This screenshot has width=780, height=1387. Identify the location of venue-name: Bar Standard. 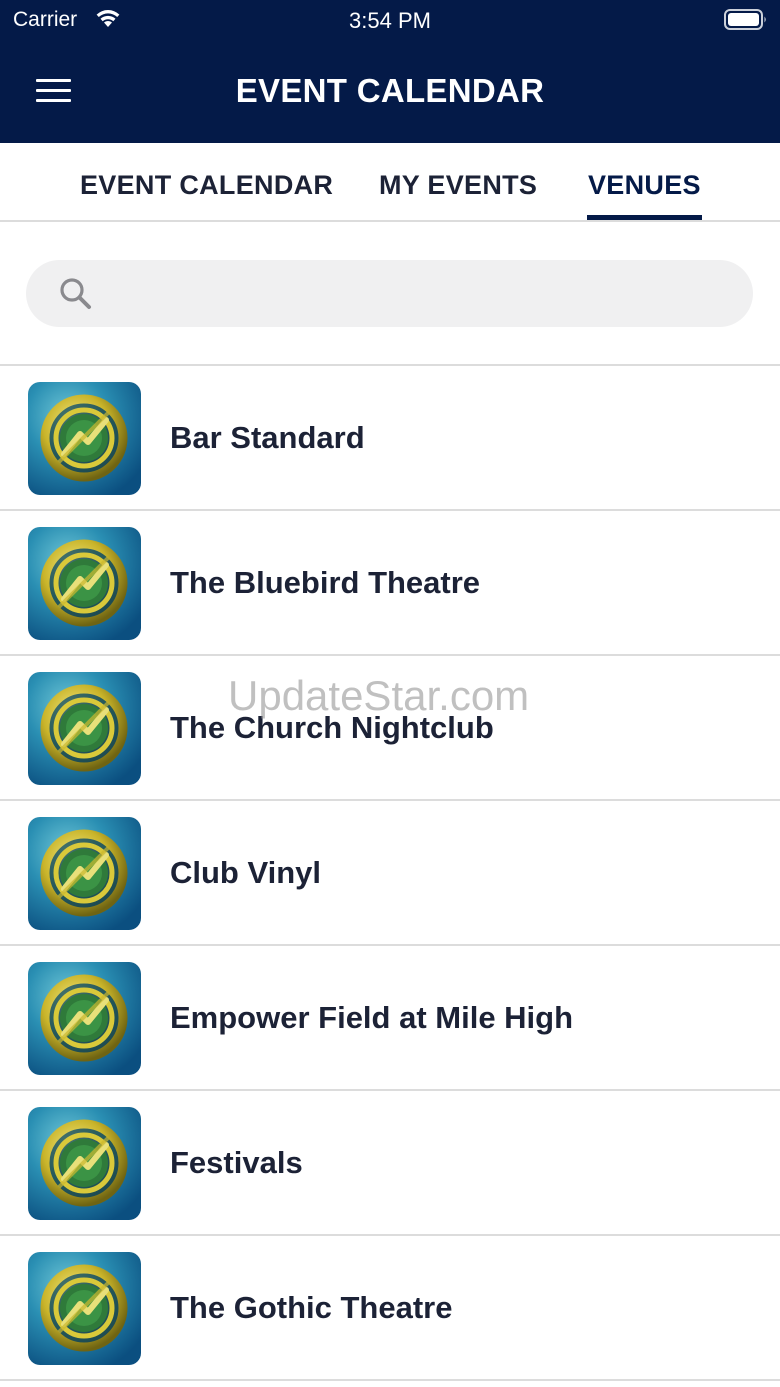
(267, 437).